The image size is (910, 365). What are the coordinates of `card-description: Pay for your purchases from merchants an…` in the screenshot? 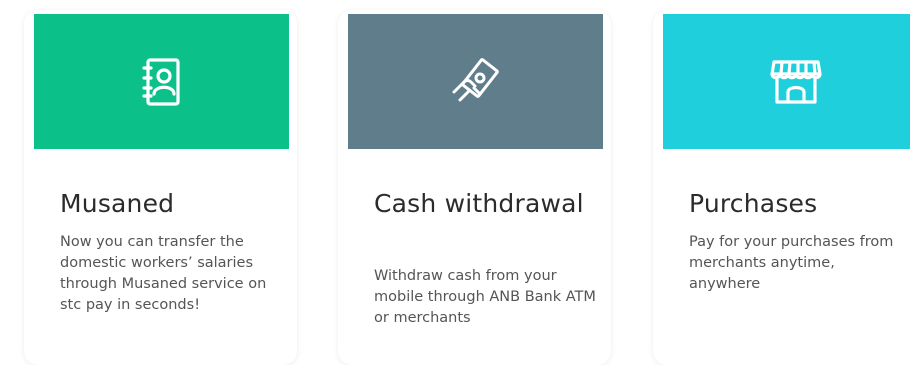 It's located at (791, 263).